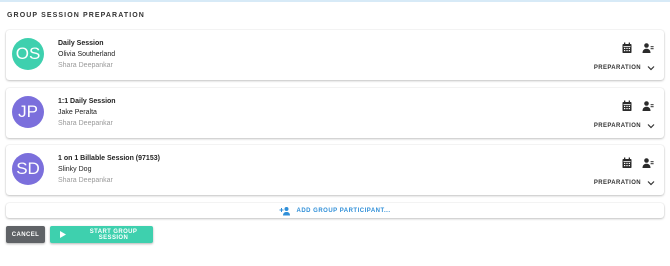 The image size is (670, 266). What do you see at coordinates (109, 158) in the screenshot?
I see `session-name: 1 on 1 Billable Session (97153)` at bounding box center [109, 158].